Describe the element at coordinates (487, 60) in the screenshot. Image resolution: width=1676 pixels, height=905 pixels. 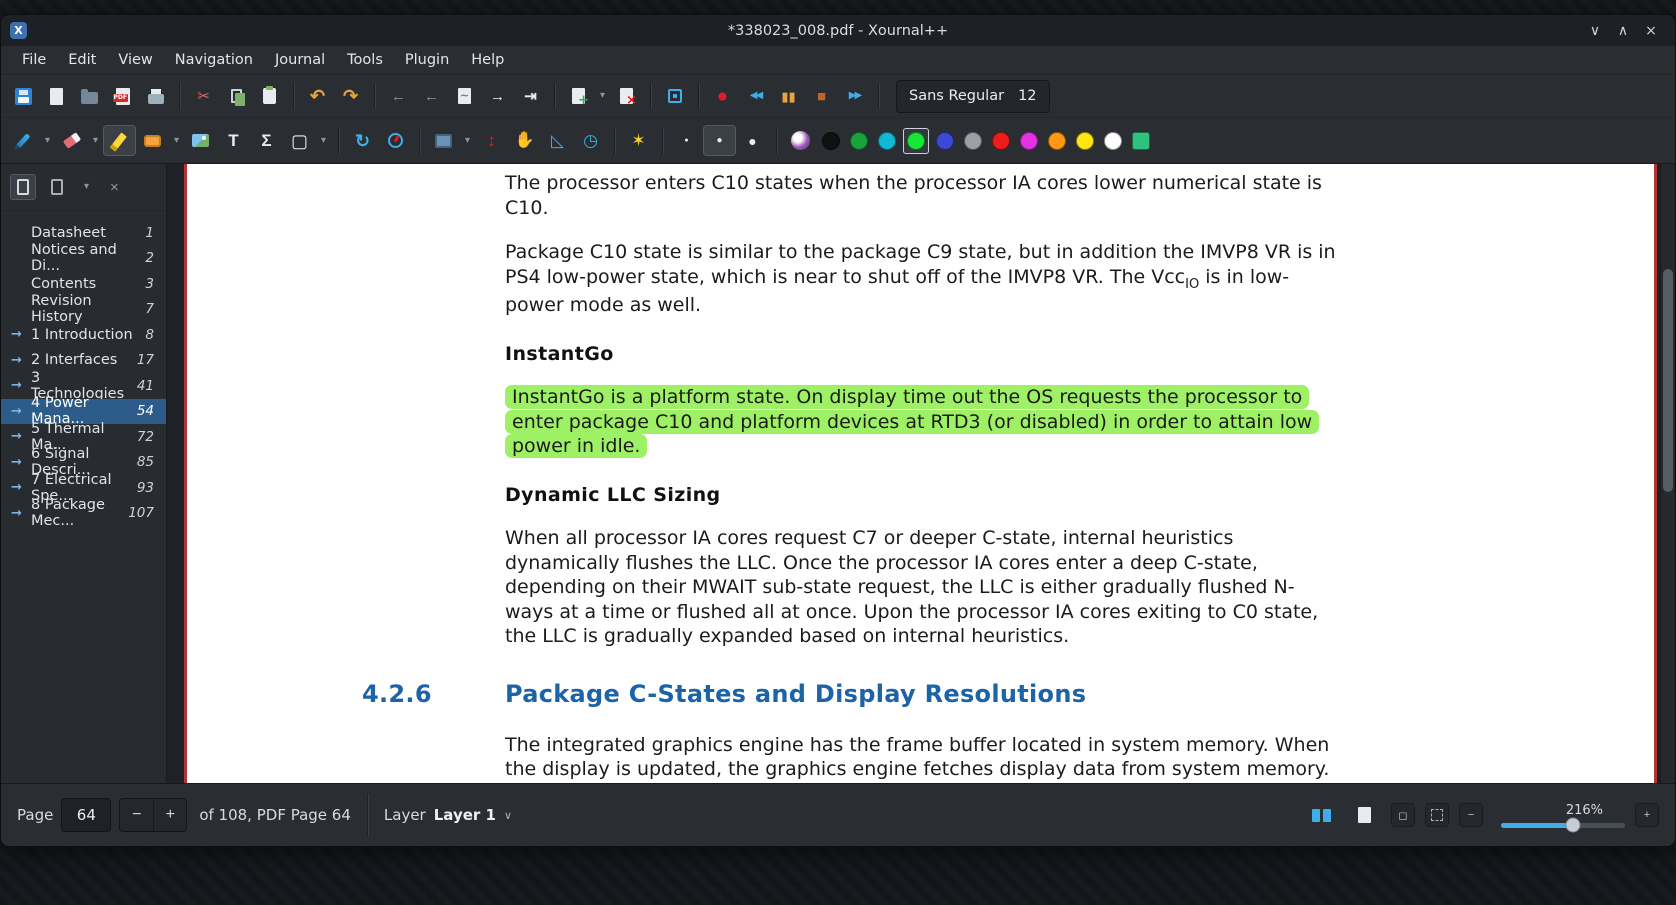
I see `menu-help: Help` at that location.